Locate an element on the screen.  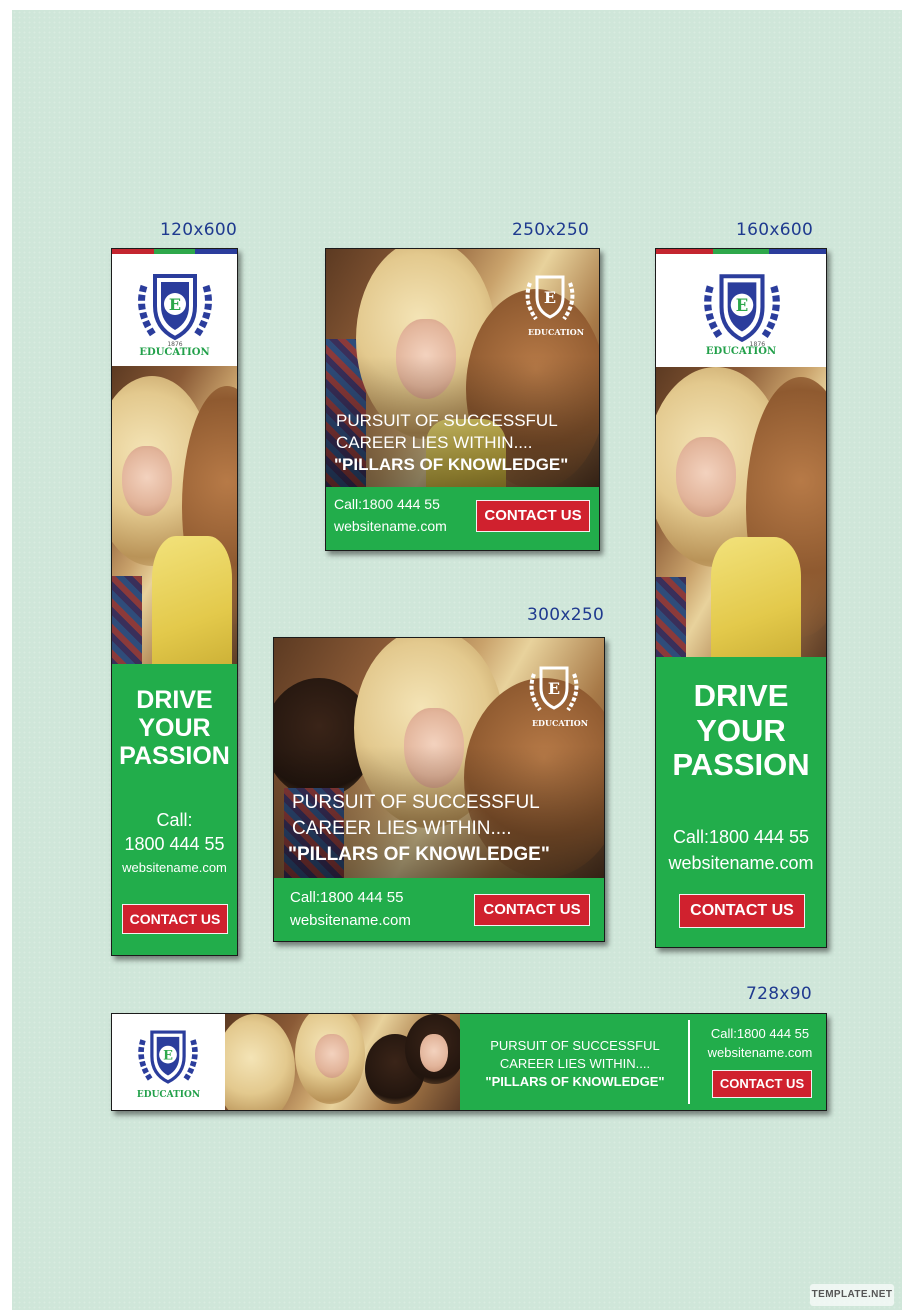
size-label-120x600: 120x600 is located at coordinates (199, 230).